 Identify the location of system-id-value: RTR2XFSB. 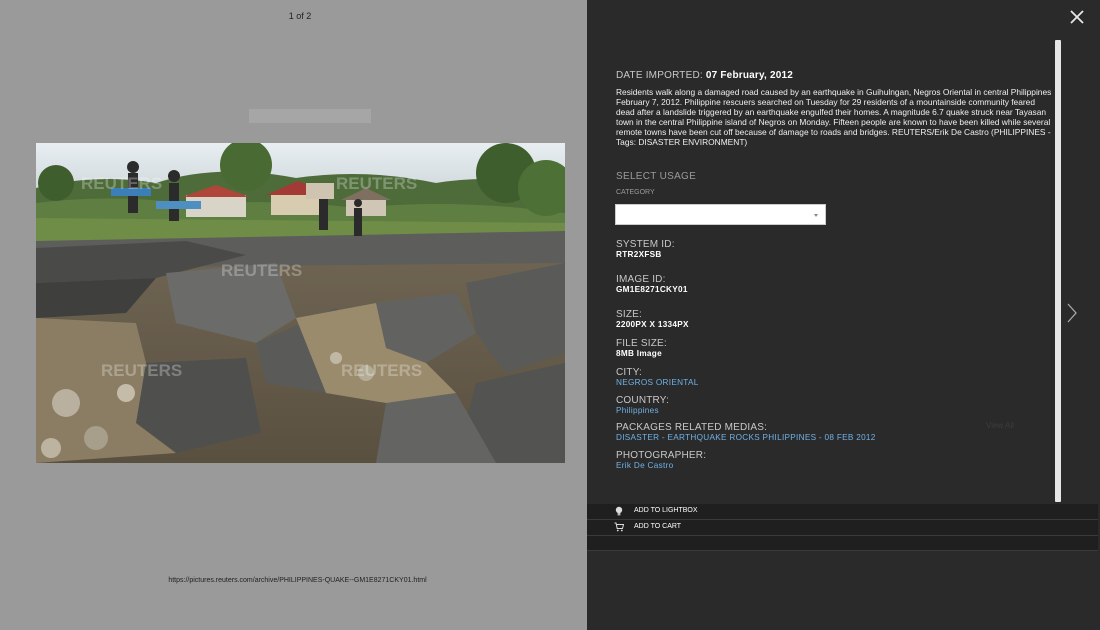
(639, 254).